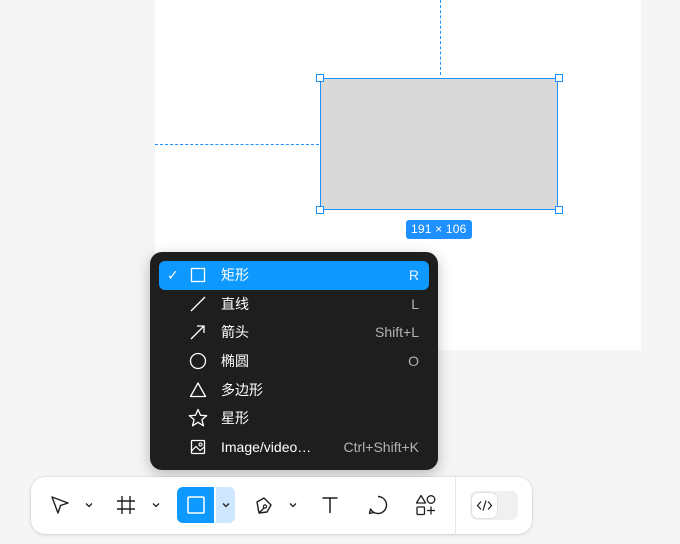 The height and width of the screenshot is (544, 680). I want to click on menu-item-shortcut: O, so click(413, 361).